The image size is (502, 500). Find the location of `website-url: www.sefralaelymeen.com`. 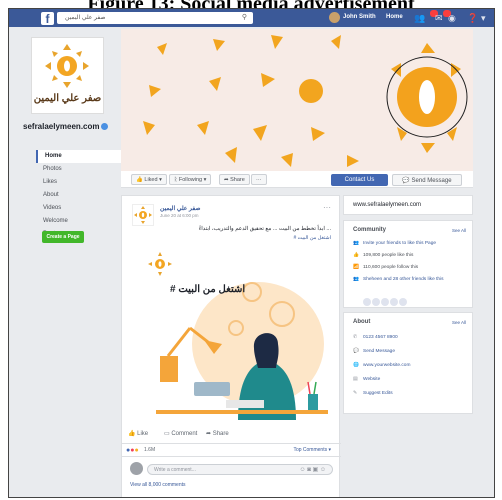

website-url: www.sefralaelymeen.com is located at coordinates (387, 205).